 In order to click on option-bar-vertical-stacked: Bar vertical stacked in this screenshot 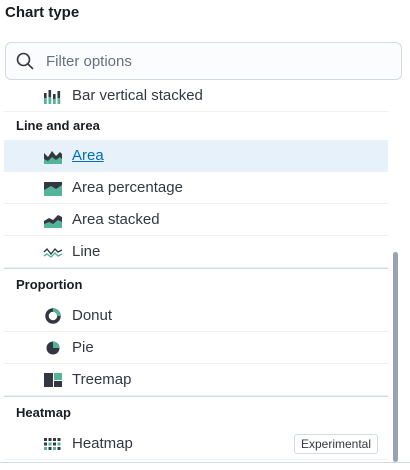, I will do `click(196, 96)`.